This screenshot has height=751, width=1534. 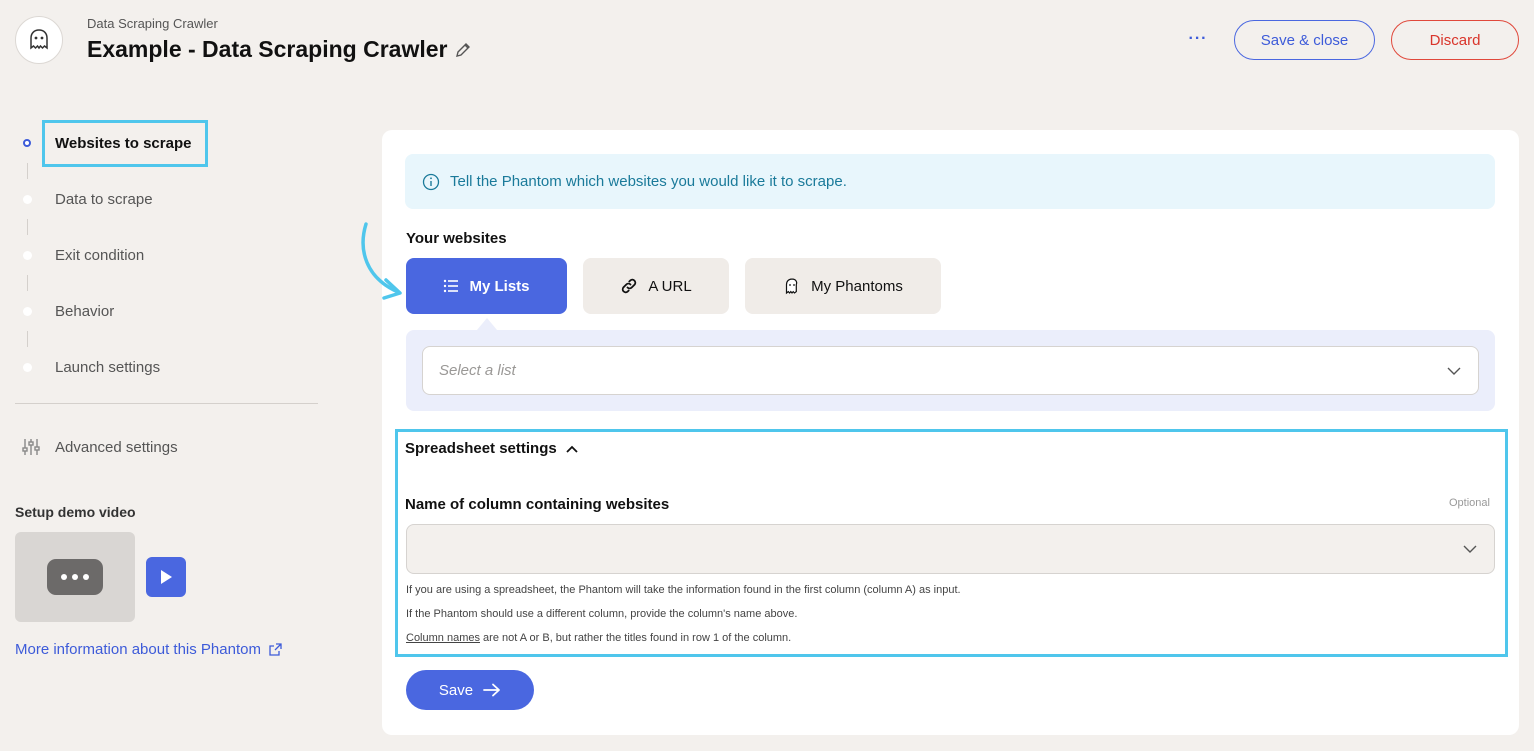 I want to click on phantom-icon, so click(x=792, y=286).